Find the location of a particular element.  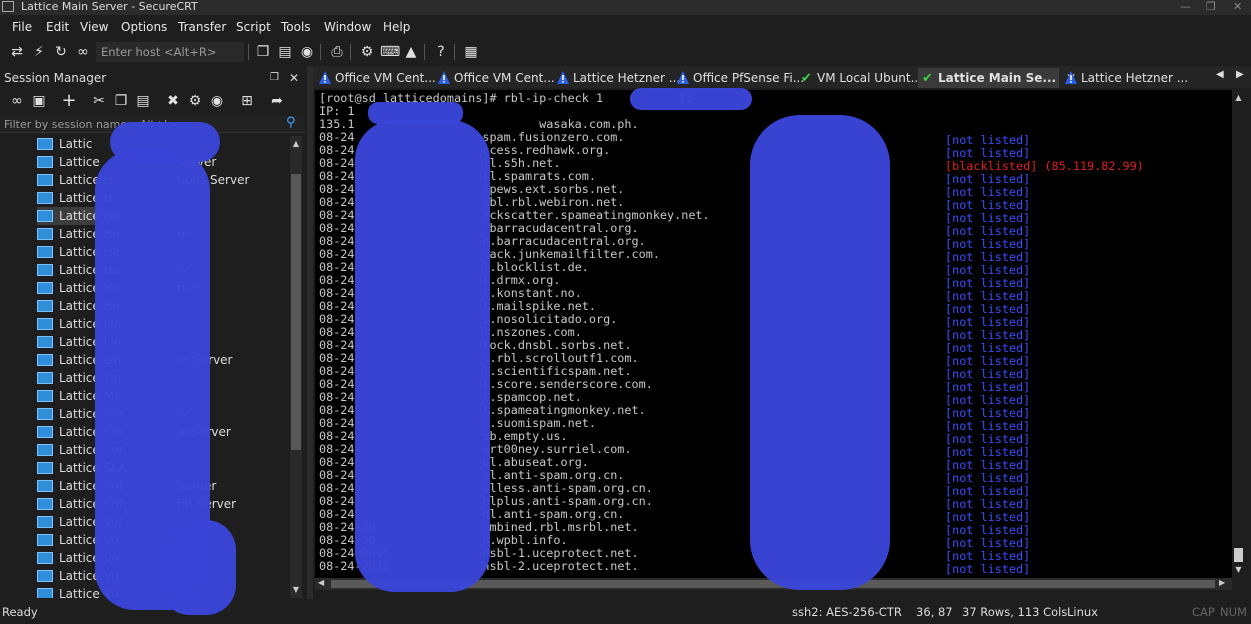

keymap-icon: ⌨ is located at coordinates (390, 52).